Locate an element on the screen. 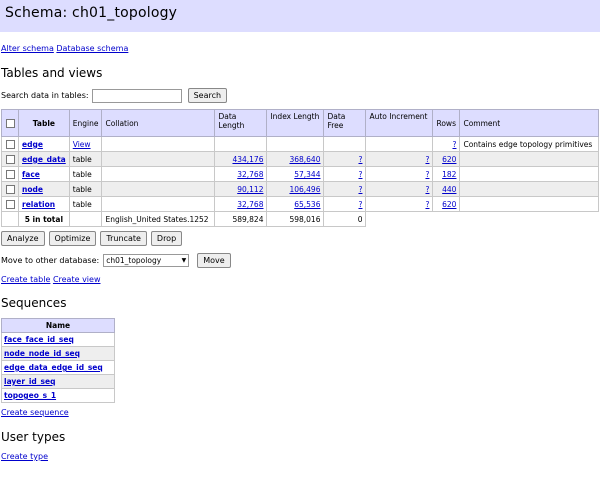  data-length-cell: 32,768 is located at coordinates (241, 174).